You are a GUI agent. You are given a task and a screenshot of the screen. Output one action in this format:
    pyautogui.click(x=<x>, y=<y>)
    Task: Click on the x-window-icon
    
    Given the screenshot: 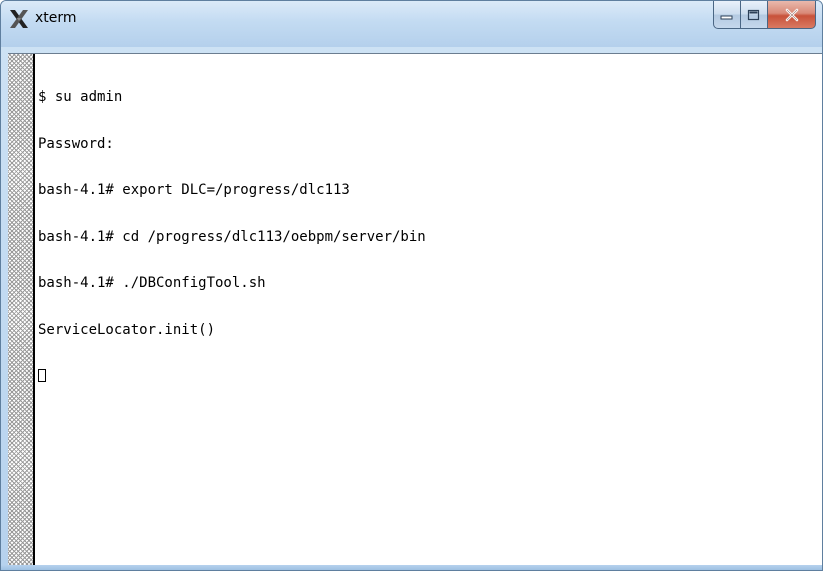 What is the action you would take?
    pyautogui.click(x=19, y=19)
    